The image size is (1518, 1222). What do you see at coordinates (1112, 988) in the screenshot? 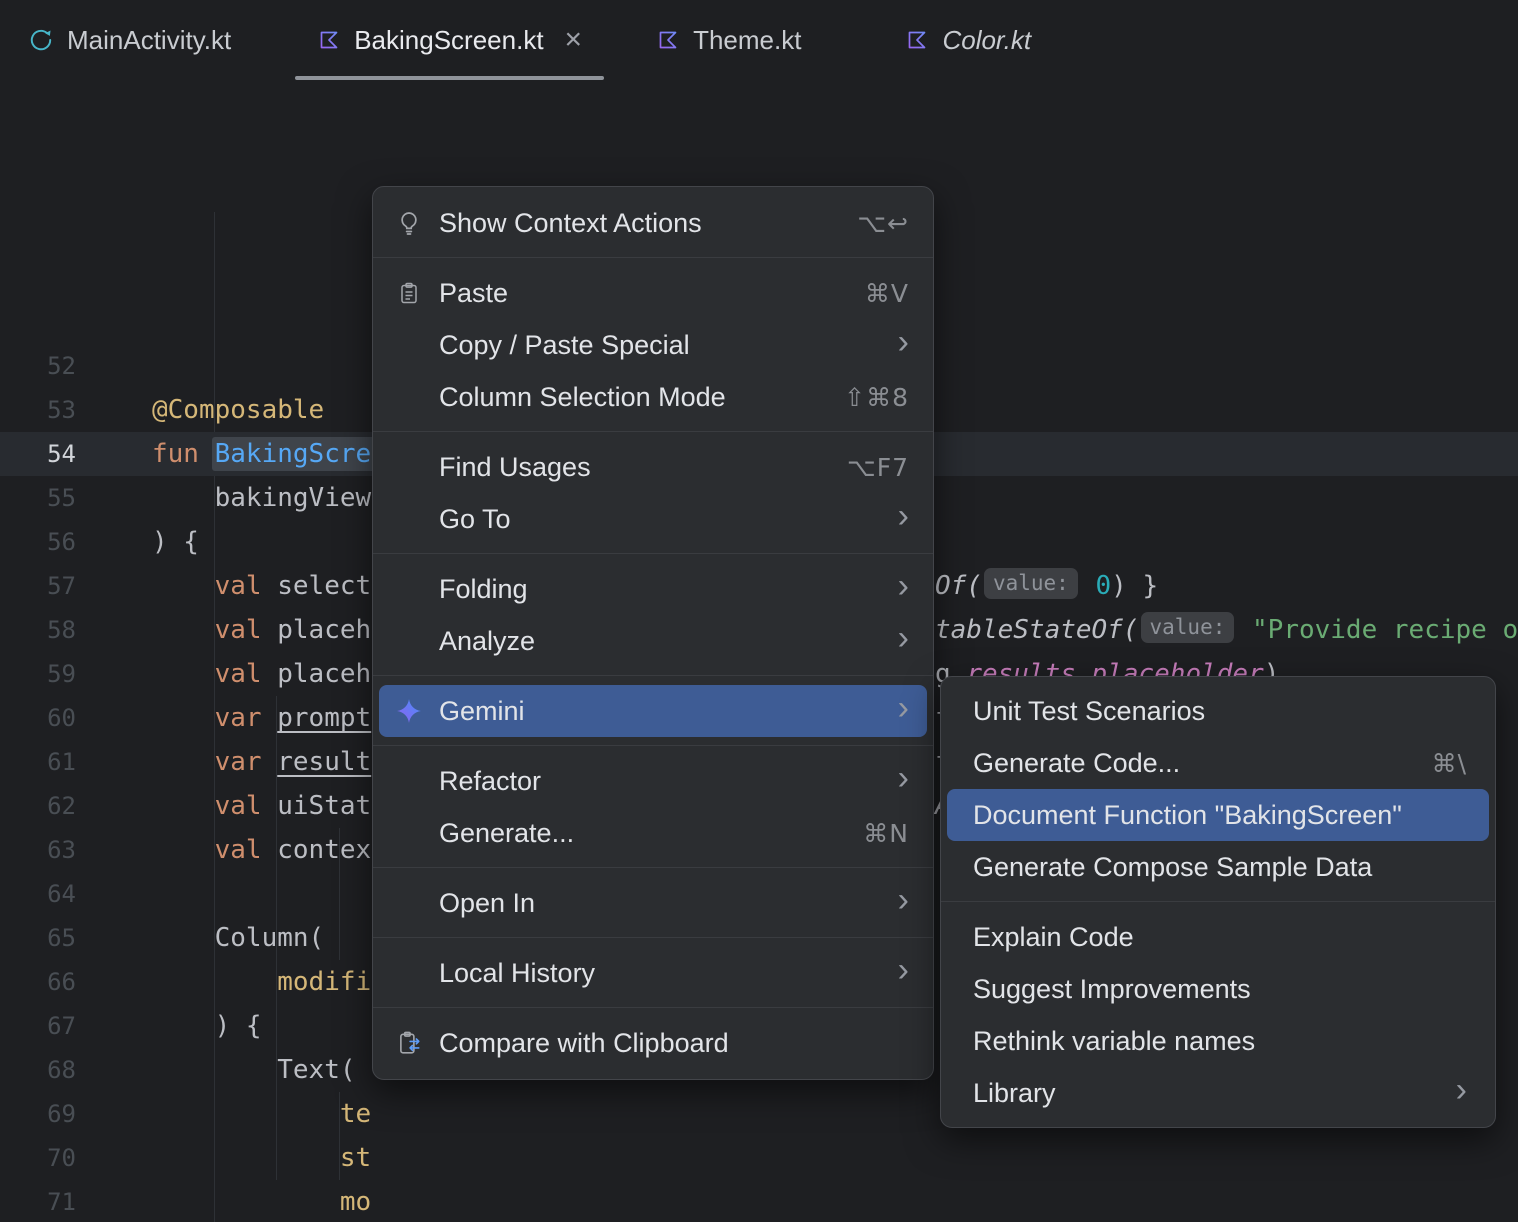
I see `menu-item-label: Suggest Improvements` at bounding box center [1112, 988].